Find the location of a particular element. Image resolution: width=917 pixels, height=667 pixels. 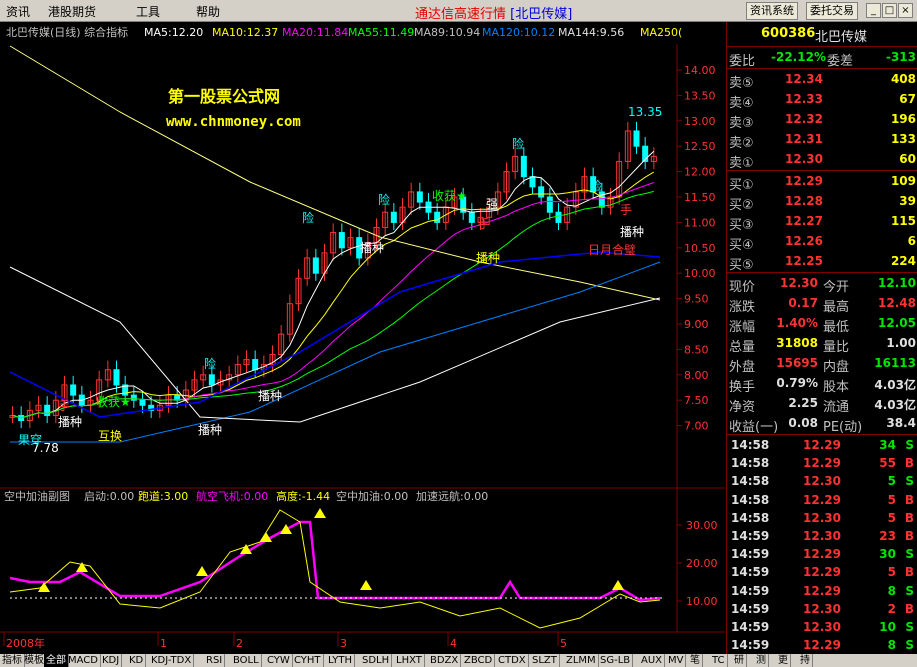

price-tick-label: 13.50 is located at coordinates (700, 95).